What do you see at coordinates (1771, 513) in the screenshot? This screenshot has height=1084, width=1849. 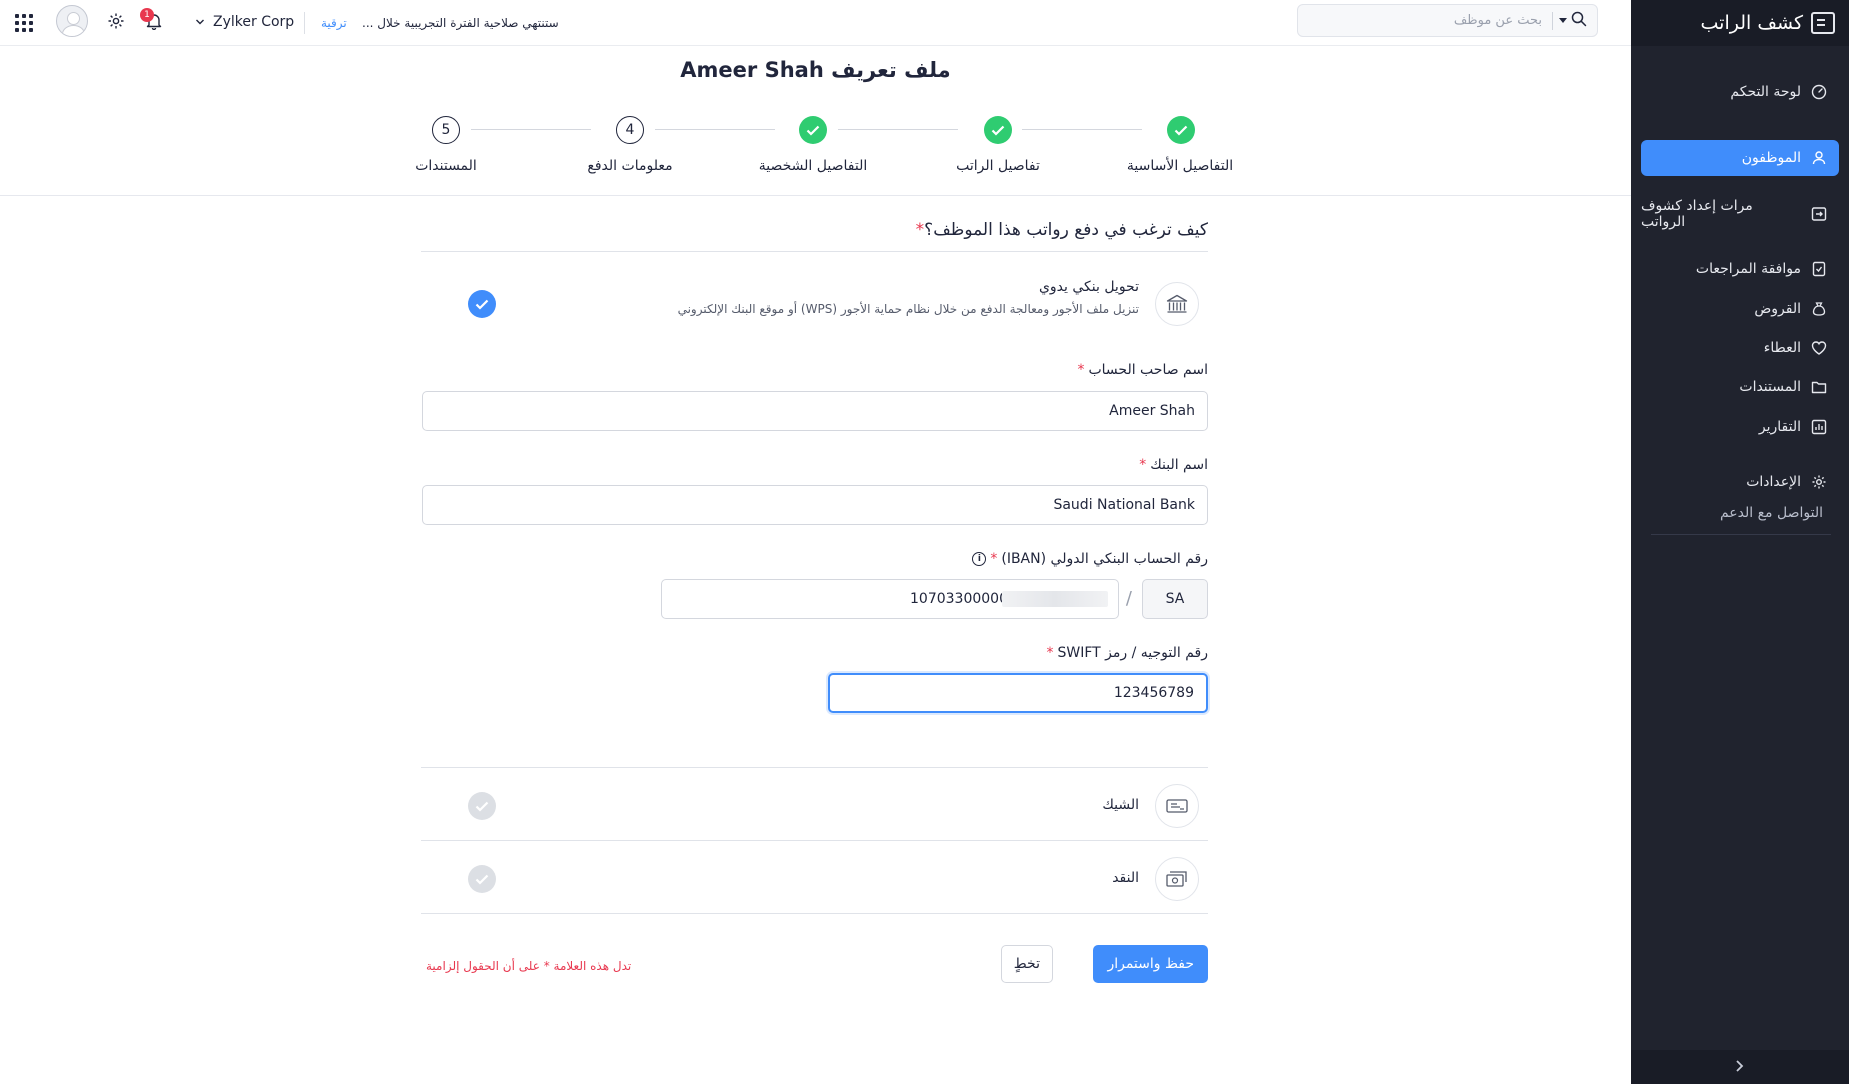 I see `contact-support-link: التواصل مع الدعم` at bounding box center [1771, 513].